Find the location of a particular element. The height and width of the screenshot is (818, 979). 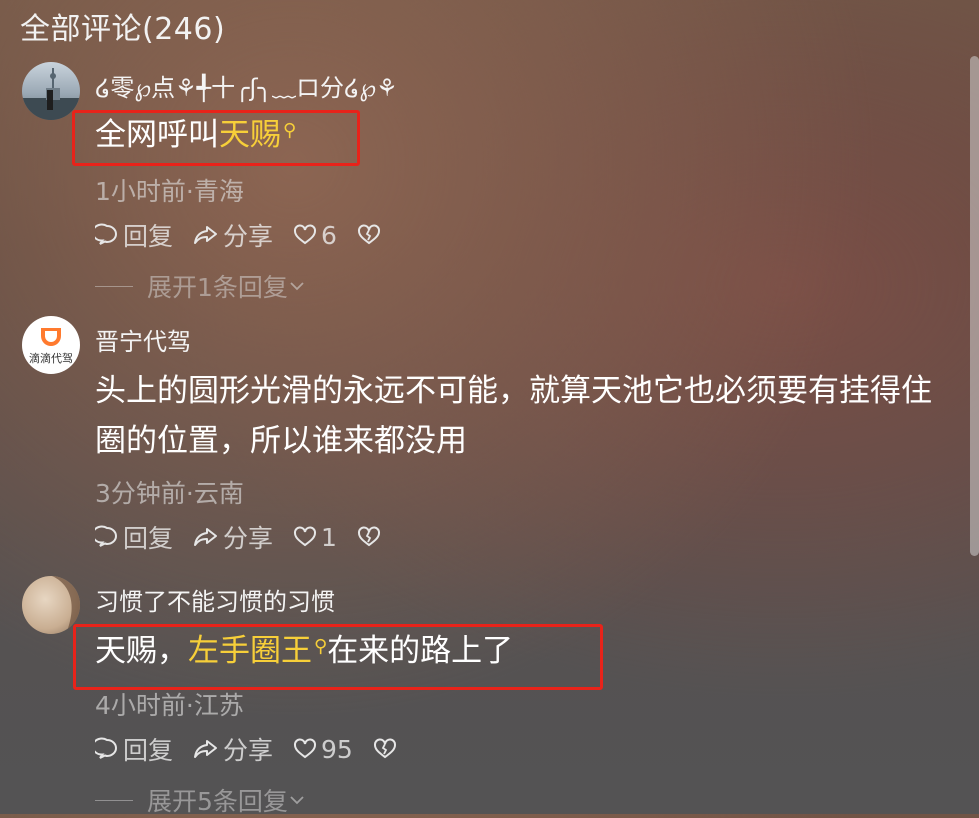

username: 晋宁代驾 is located at coordinates (143, 339).